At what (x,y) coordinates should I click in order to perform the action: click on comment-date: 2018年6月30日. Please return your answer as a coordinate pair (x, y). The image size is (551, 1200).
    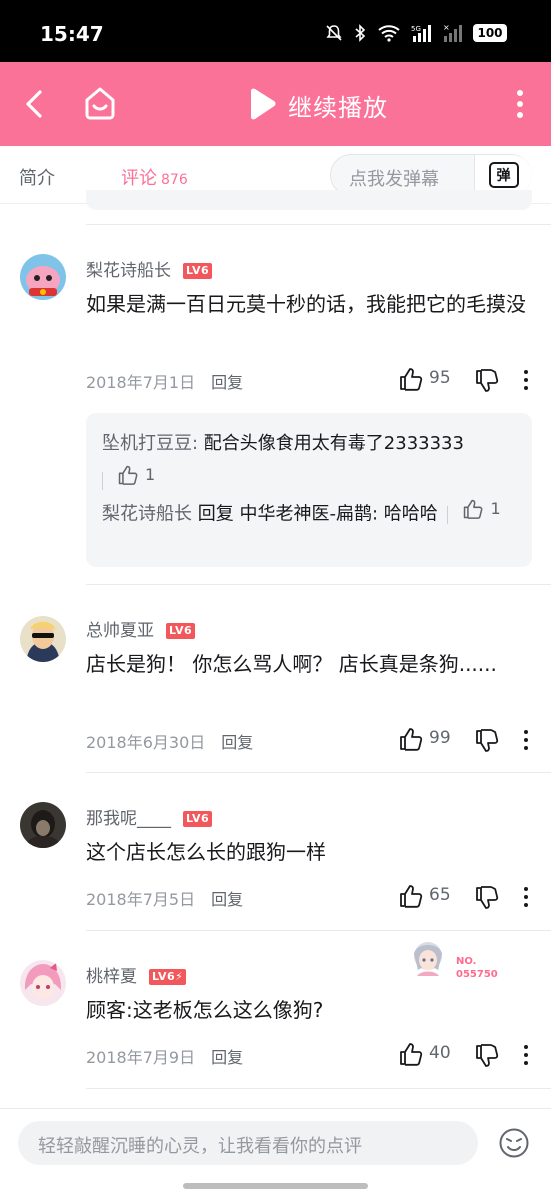
    Looking at the image, I should click on (146, 742).